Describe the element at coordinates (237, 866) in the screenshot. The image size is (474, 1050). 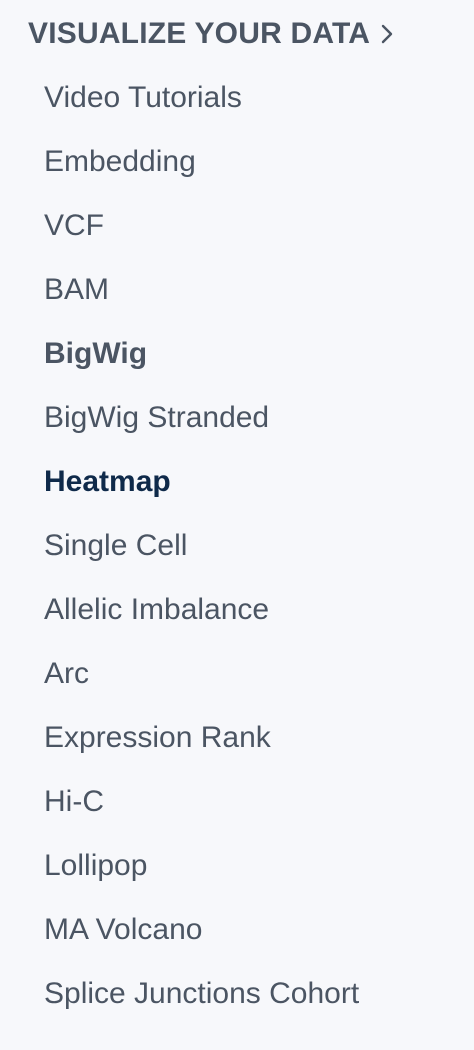
I see `sidebar-item-lollipop: Lollipop` at that location.